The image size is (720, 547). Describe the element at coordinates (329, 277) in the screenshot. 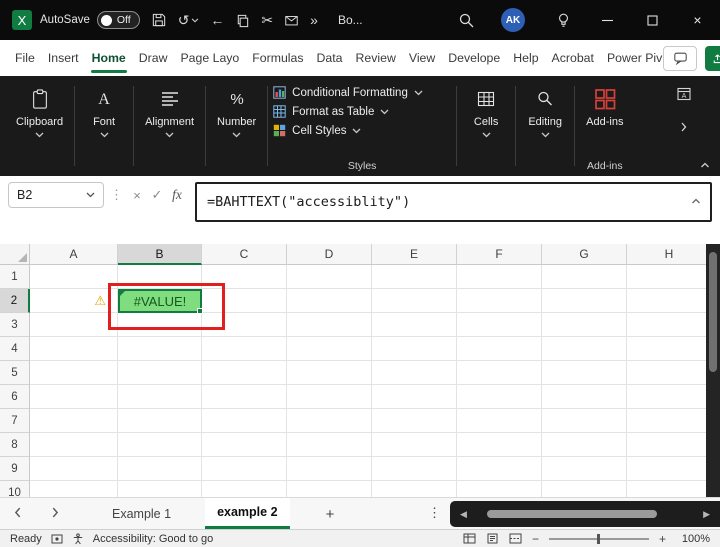

I see `cell-D1` at that location.